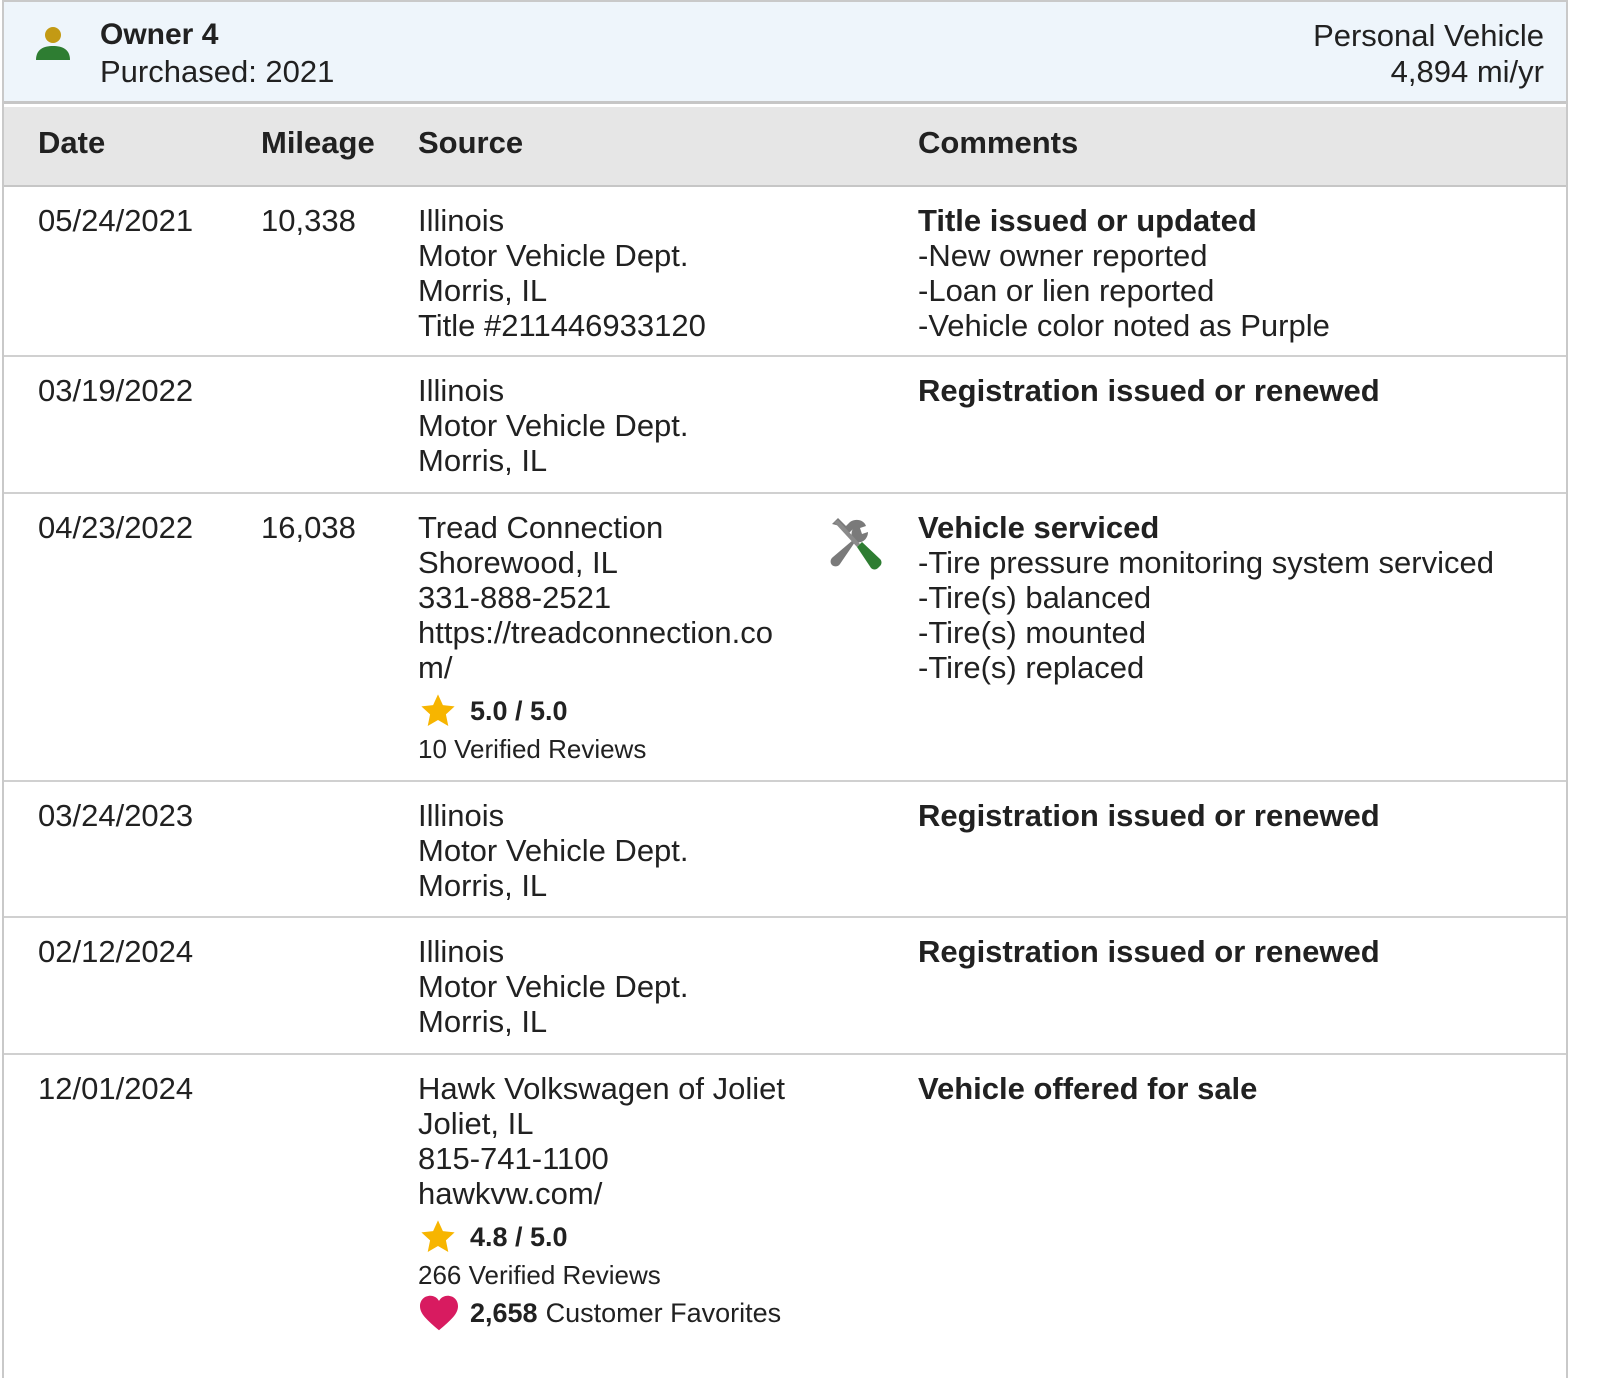 This screenshot has height=1380, width=1599. I want to click on customer-favorites: 2,658 Customer Favorites, so click(628, 1313).